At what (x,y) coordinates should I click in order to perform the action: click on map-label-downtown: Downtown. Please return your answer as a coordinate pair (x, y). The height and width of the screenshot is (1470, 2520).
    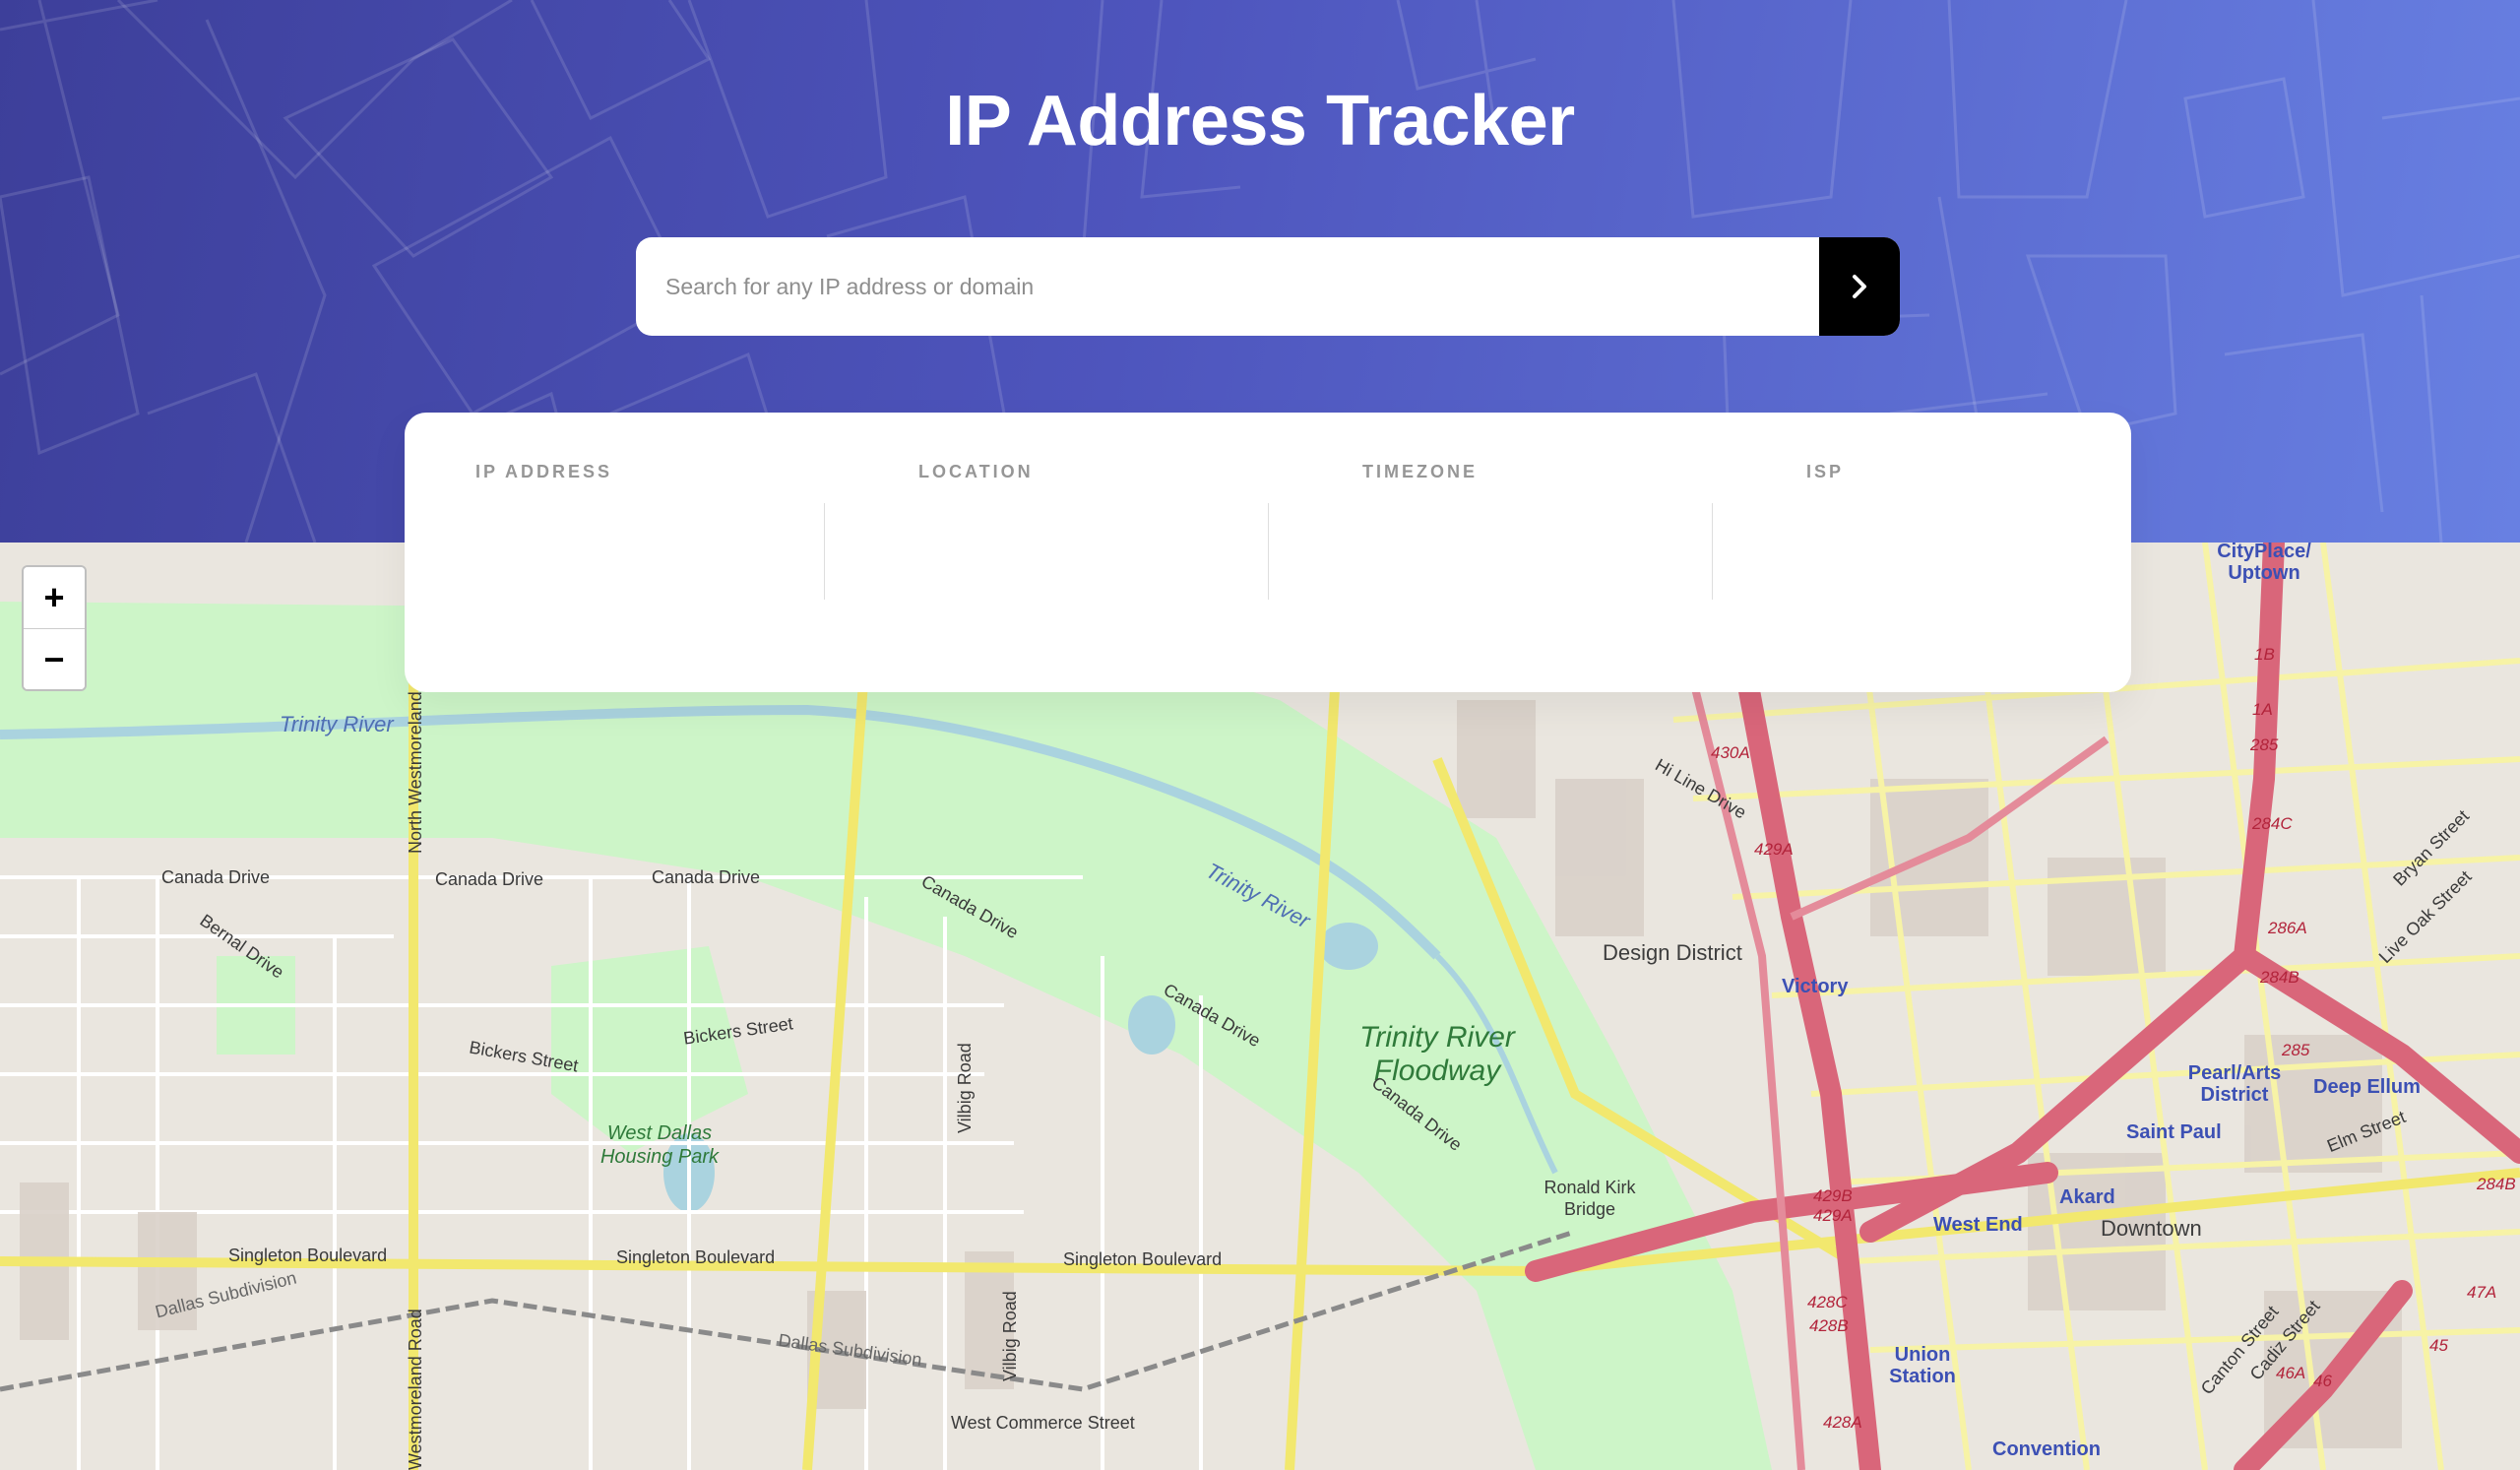
    Looking at the image, I should click on (2151, 1228).